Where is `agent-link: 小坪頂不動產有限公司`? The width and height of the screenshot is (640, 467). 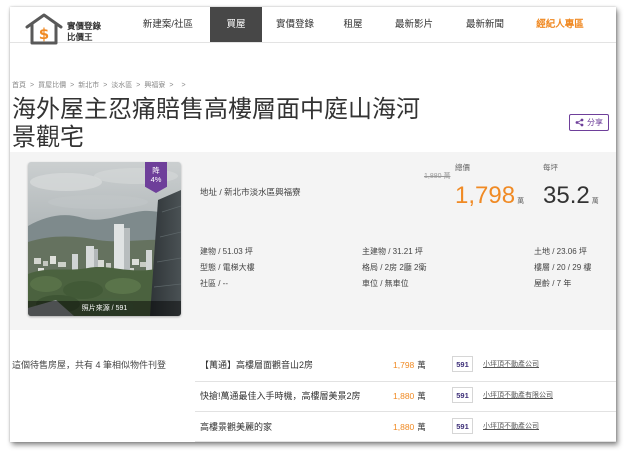 agent-link: 小坪頂不動產有限公司 is located at coordinates (518, 396).